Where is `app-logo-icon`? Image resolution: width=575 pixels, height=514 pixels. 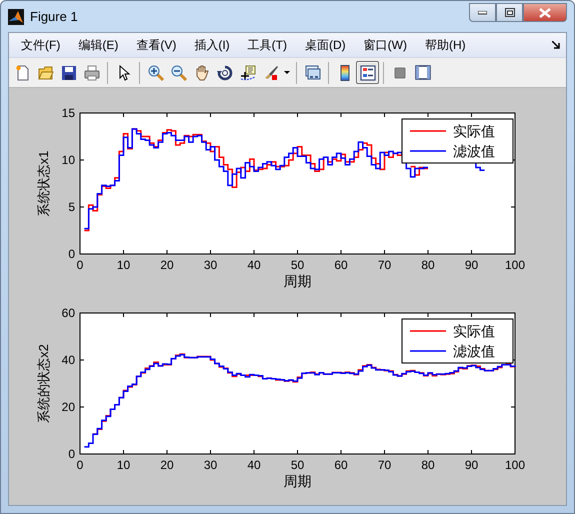 app-logo-icon is located at coordinates (16, 16).